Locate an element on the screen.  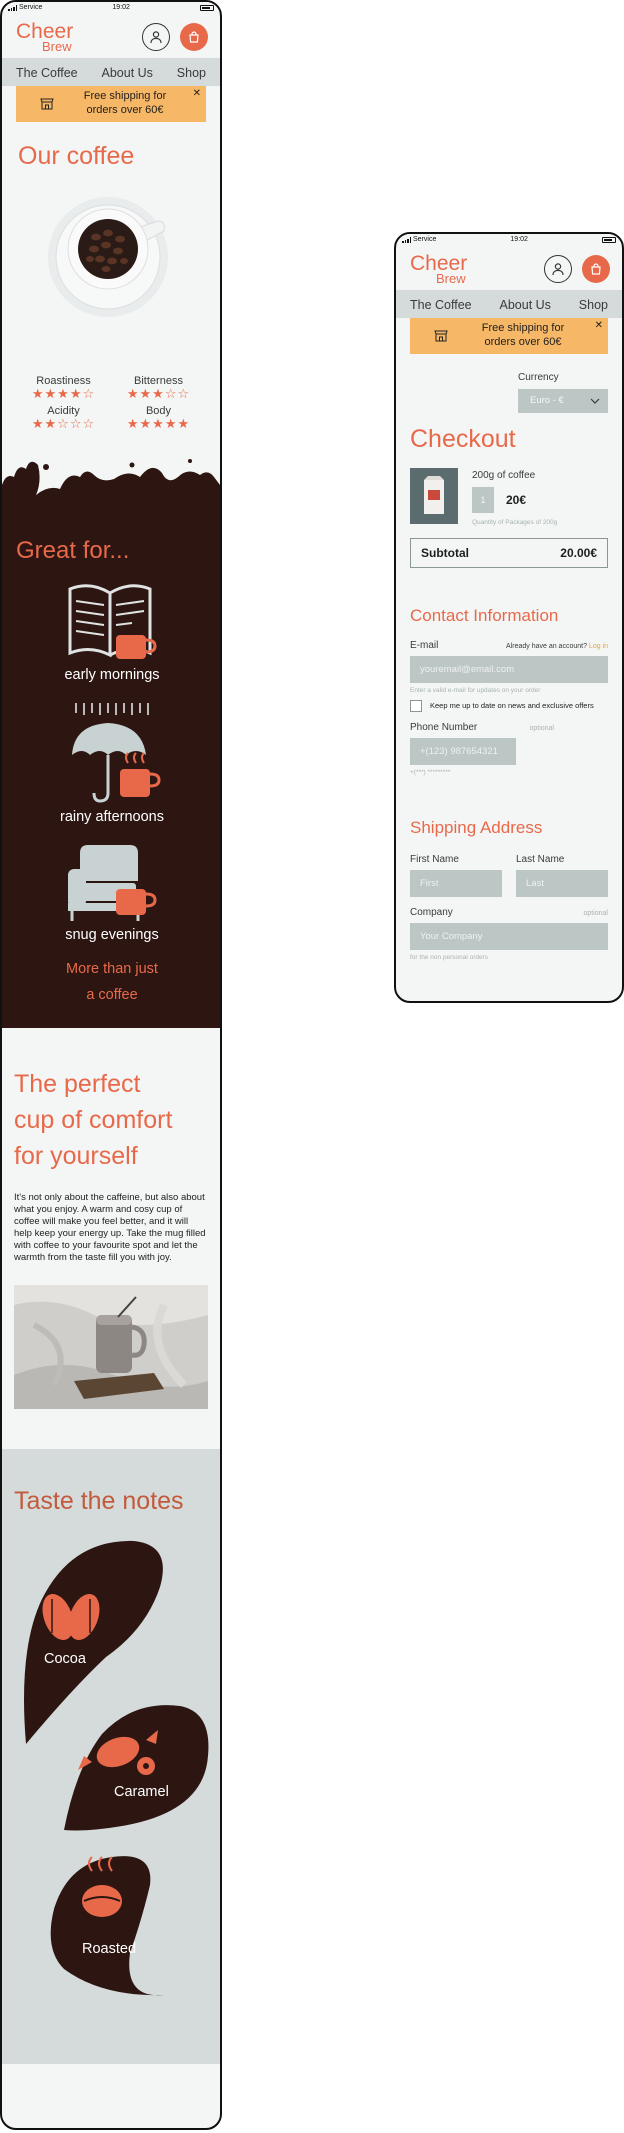
newspaper-icon is located at coordinates (112, 622).